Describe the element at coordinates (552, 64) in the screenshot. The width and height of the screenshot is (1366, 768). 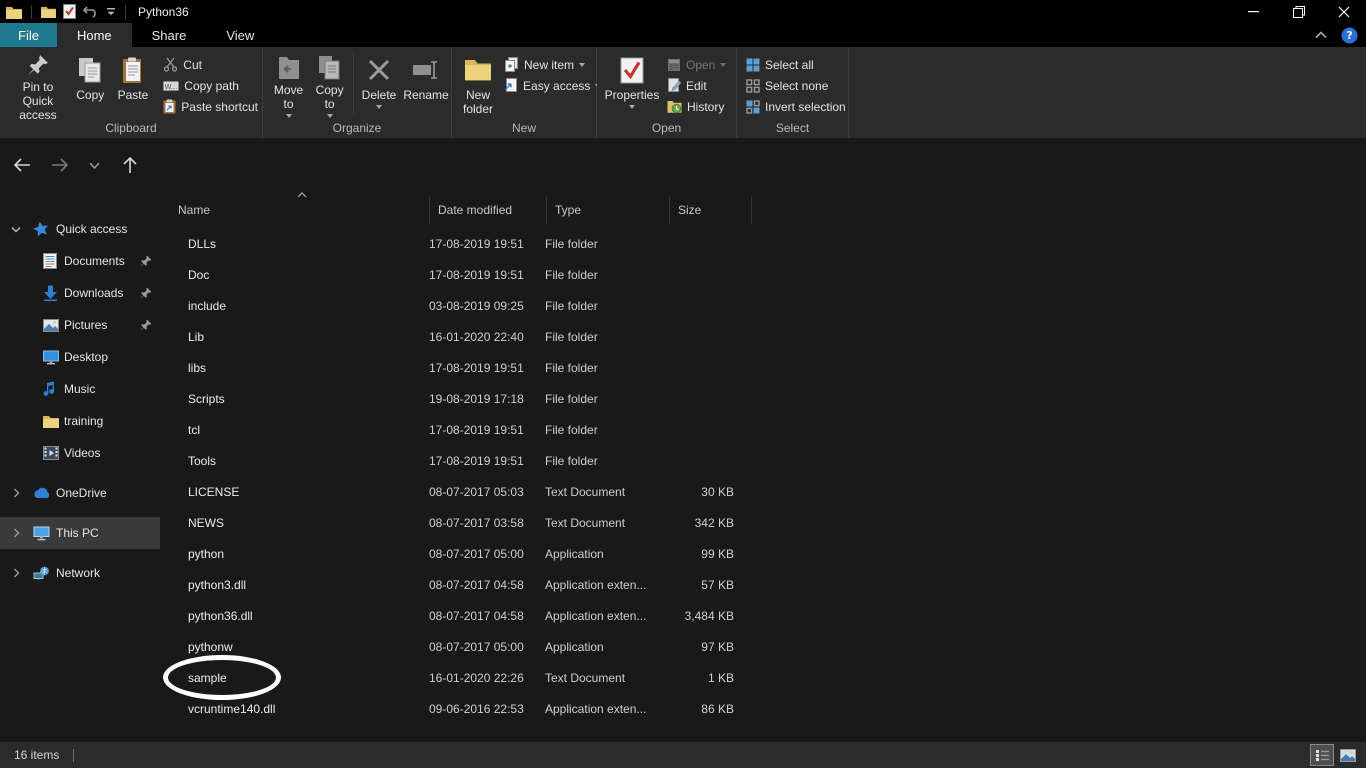
I see `new-item-button: New item` at that location.